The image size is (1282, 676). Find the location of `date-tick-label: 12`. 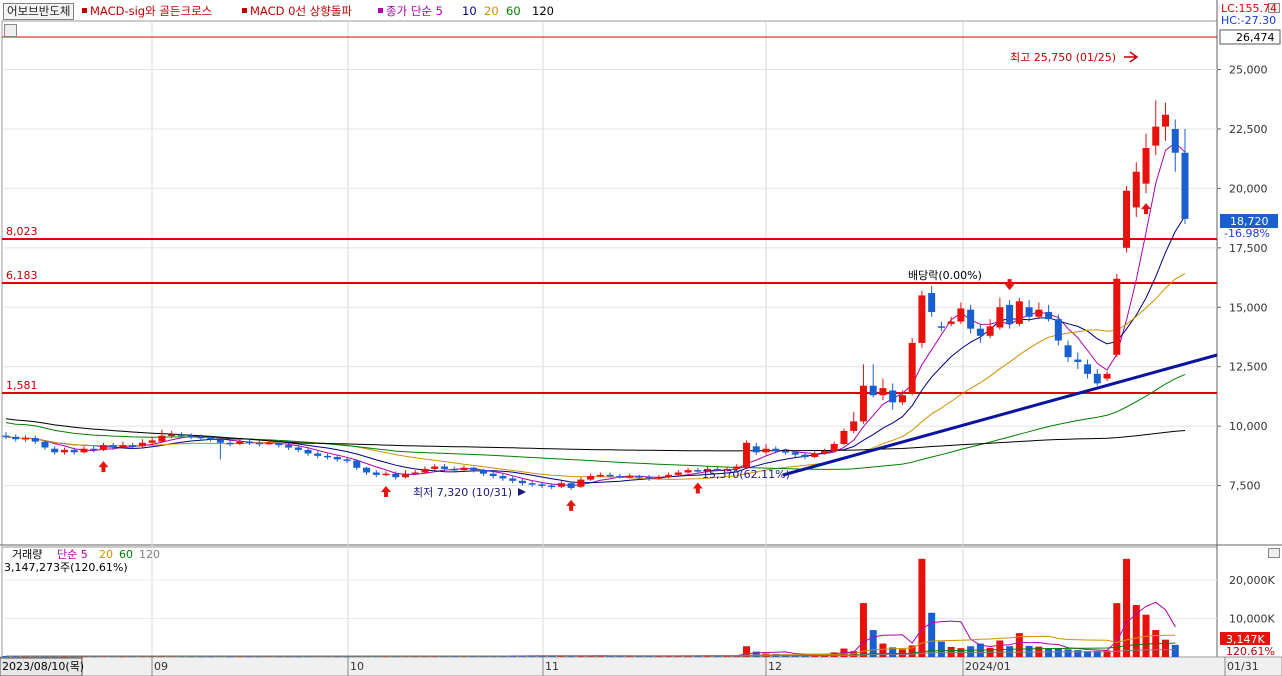

date-tick-label: 12 is located at coordinates (775, 666).